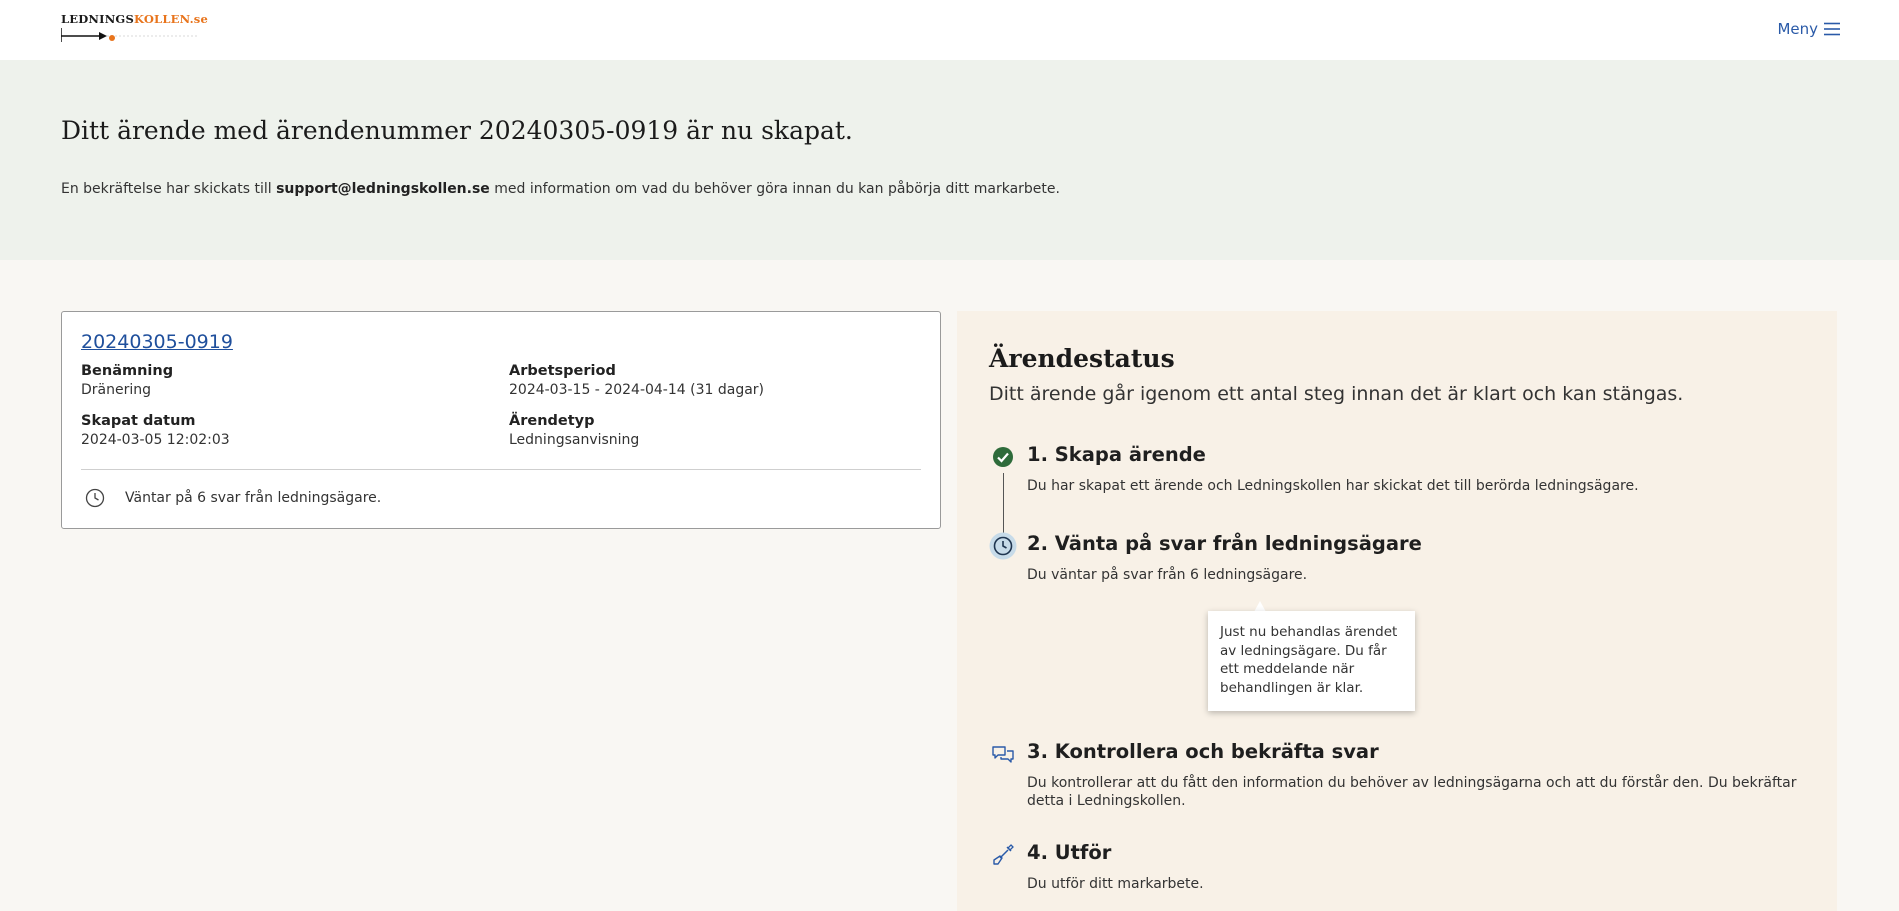  I want to click on field-label-arendetyp: Ärendetyp, so click(552, 421).